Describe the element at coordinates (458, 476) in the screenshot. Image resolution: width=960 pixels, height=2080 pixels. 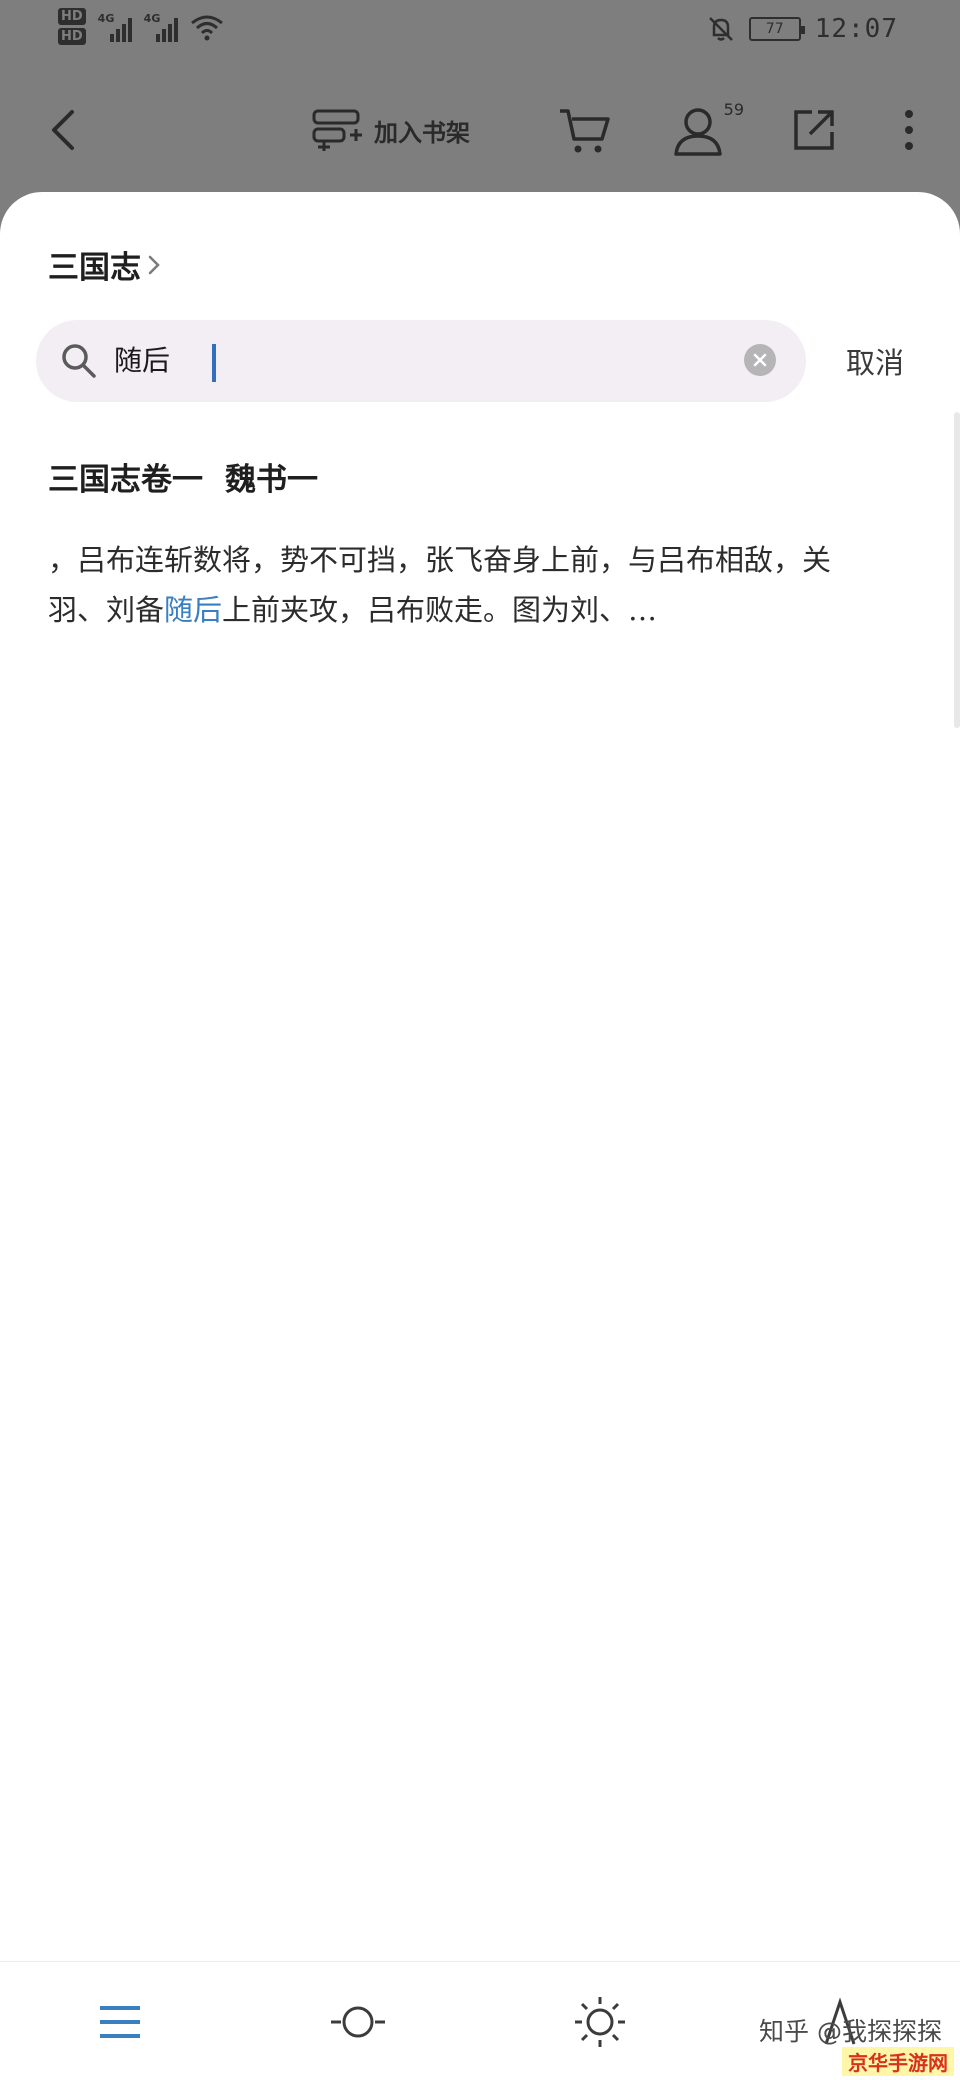
I see `result-chapter-title: 三国志卷一 魏书一` at that location.